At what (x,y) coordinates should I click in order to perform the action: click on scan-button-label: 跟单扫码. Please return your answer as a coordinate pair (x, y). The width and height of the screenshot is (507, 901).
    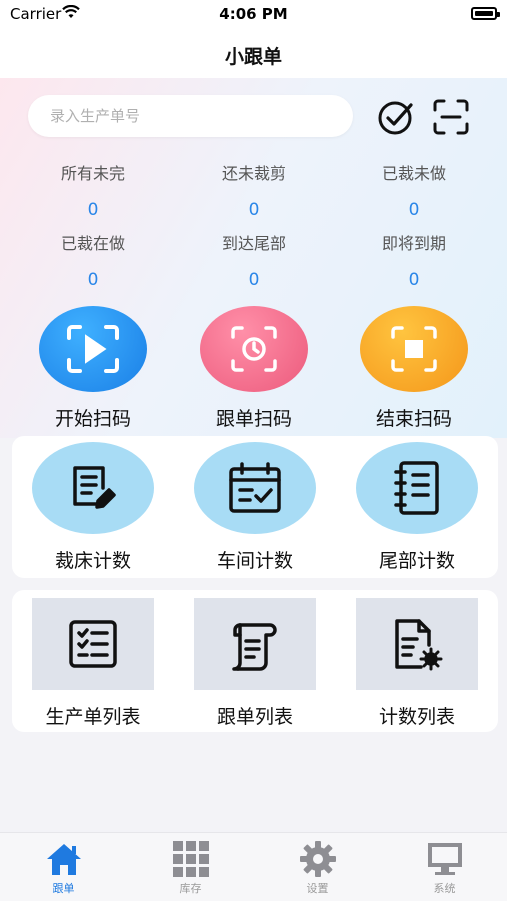
    Looking at the image, I should click on (253, 419).